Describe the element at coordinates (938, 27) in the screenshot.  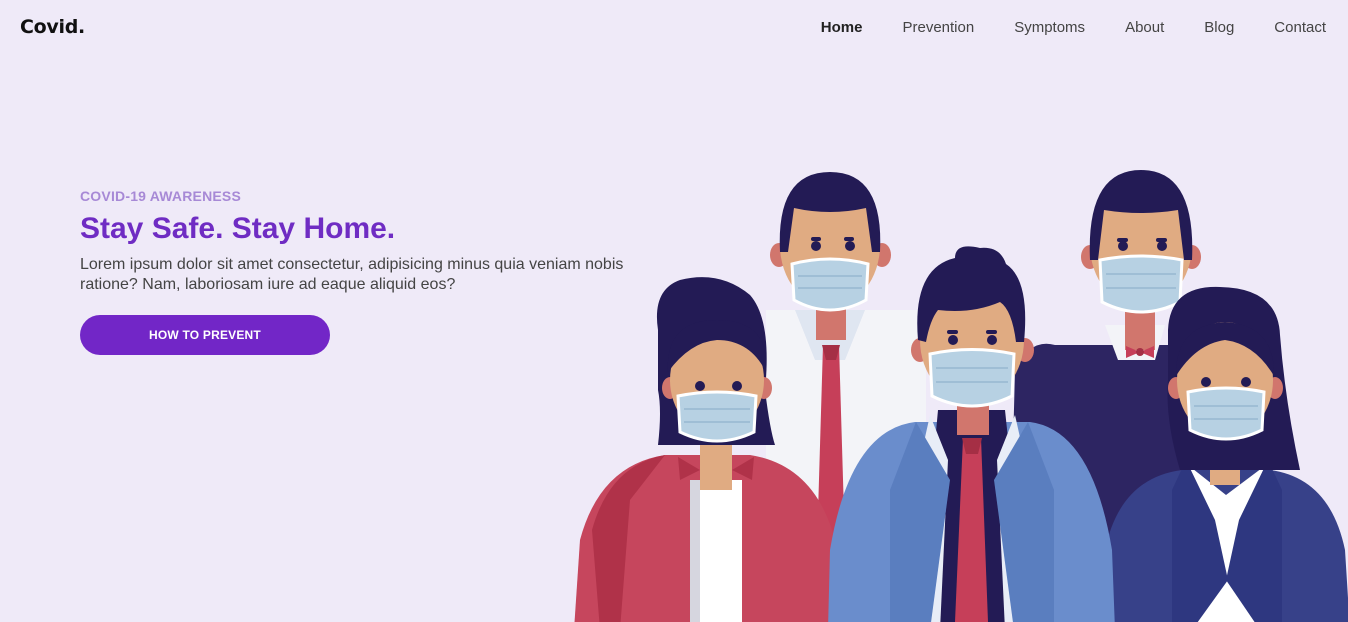
I see `nav-prevention: Prevention` at that location.